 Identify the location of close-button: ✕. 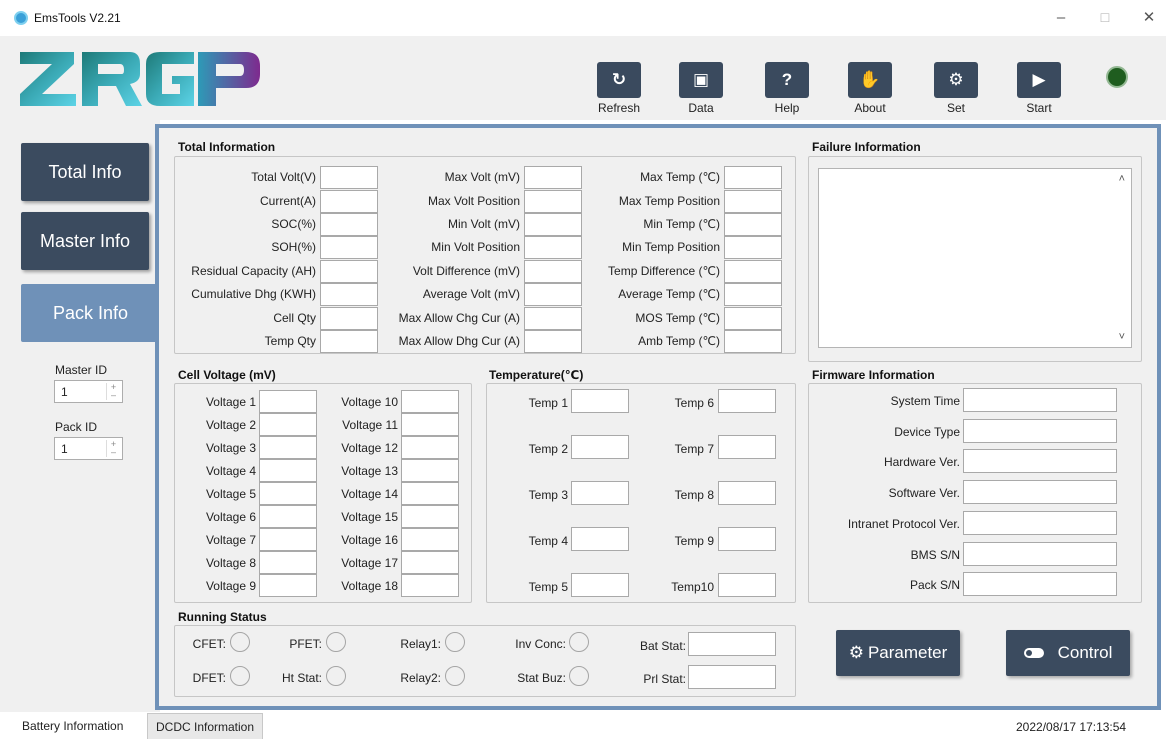
(1149, 18).